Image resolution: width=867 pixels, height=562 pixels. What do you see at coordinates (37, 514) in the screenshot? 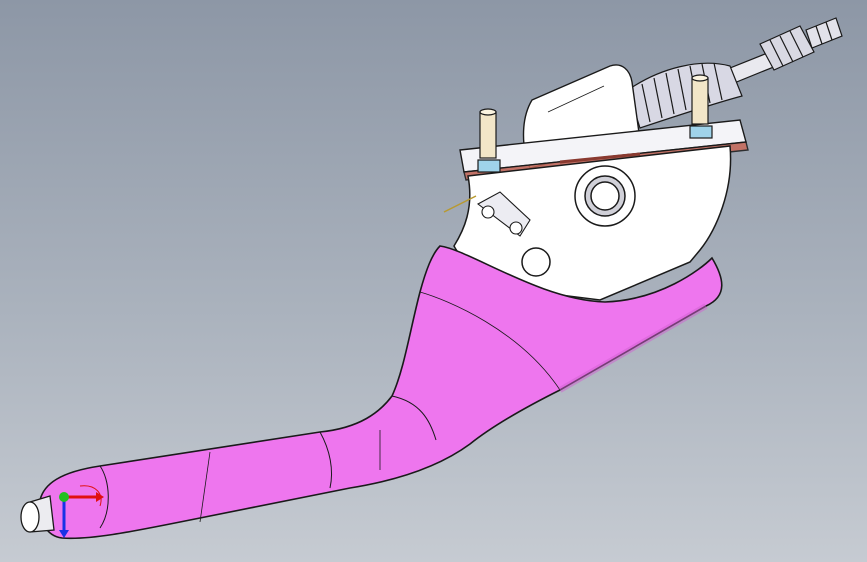
I see `handle-end-cap` at bounding box center [37, 514].